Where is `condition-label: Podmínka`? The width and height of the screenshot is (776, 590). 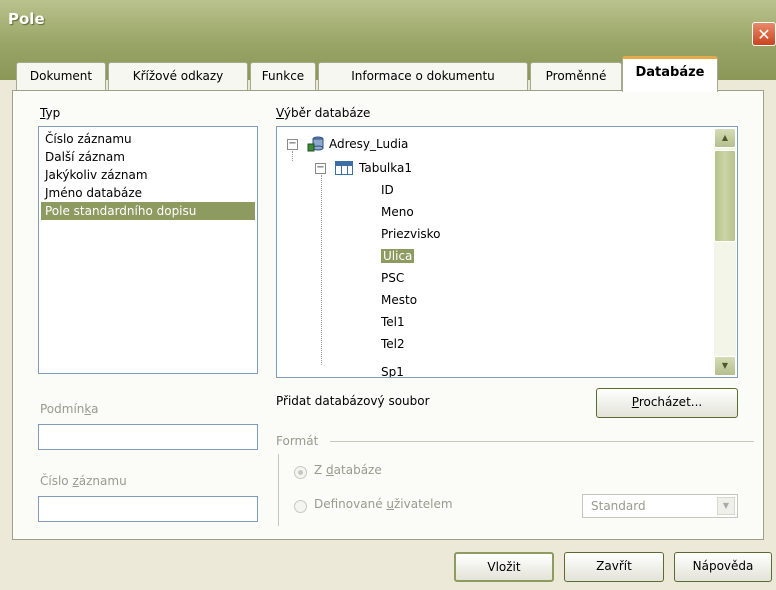 condition-label: Podmínka is located at coordinates (69, 409).